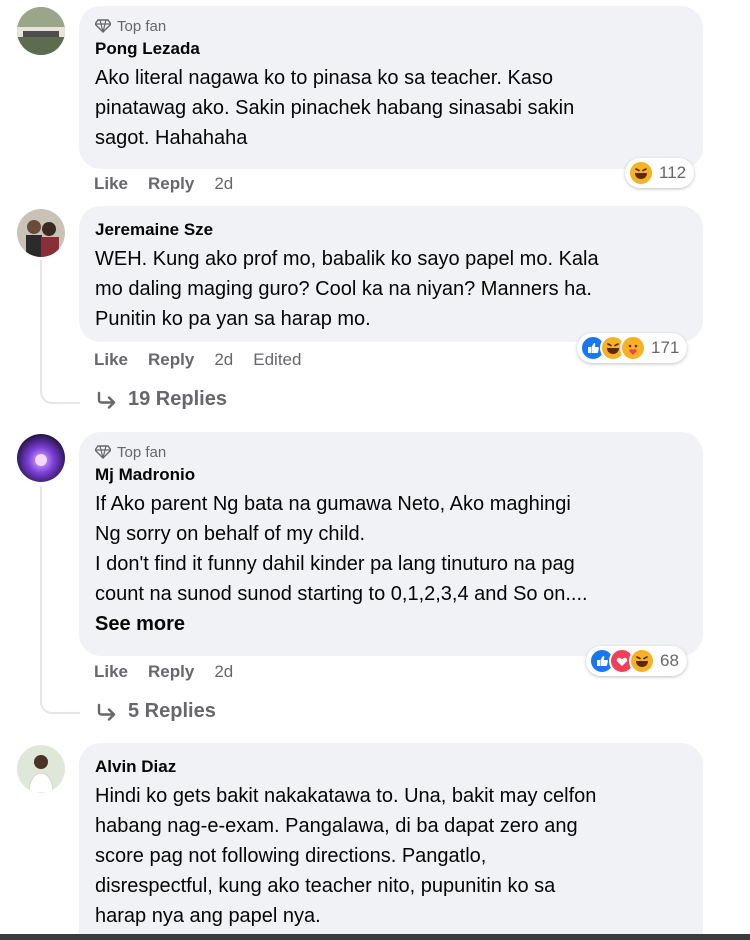  I want to click on window-bottom-edge, so click(375, 937).